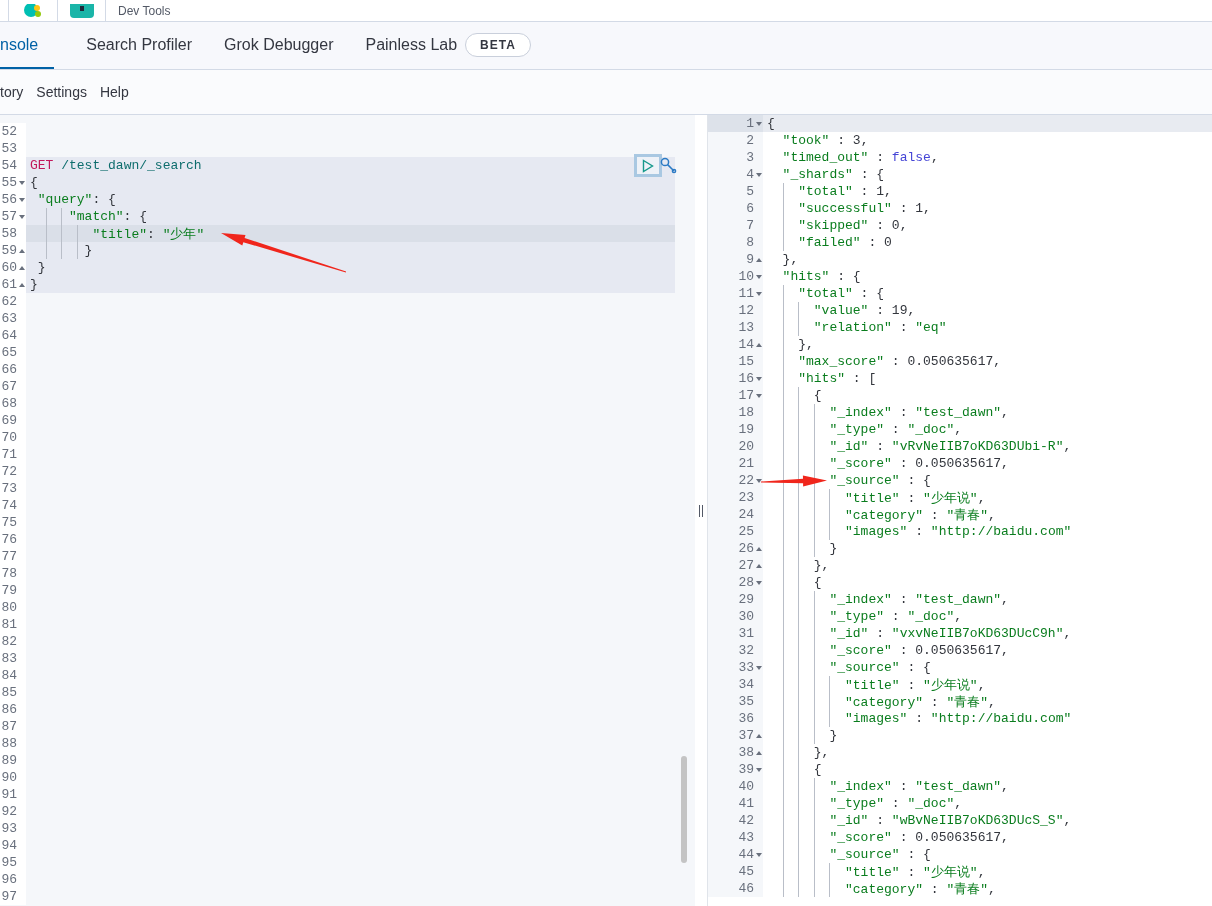  Describe the element at coordinates (114, 92) in the screenshot. I see `menu-link: Help` at that location.